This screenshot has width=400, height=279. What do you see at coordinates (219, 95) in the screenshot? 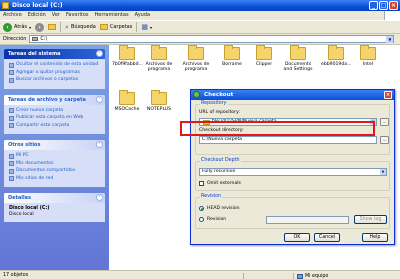
I see `dialog-title: Checkout` at bounding box center [219, 95].